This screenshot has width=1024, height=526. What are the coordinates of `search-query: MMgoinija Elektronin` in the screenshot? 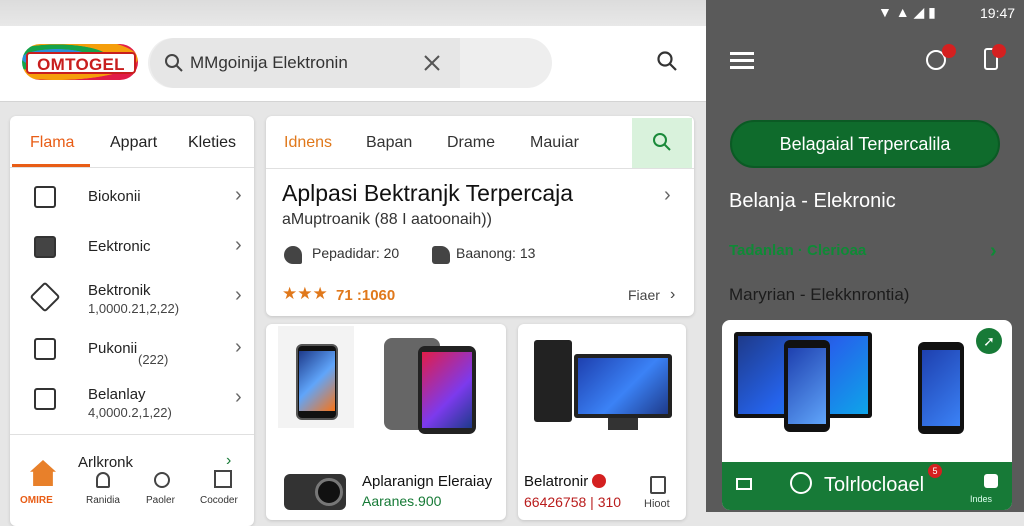 It's located at (269, 63).